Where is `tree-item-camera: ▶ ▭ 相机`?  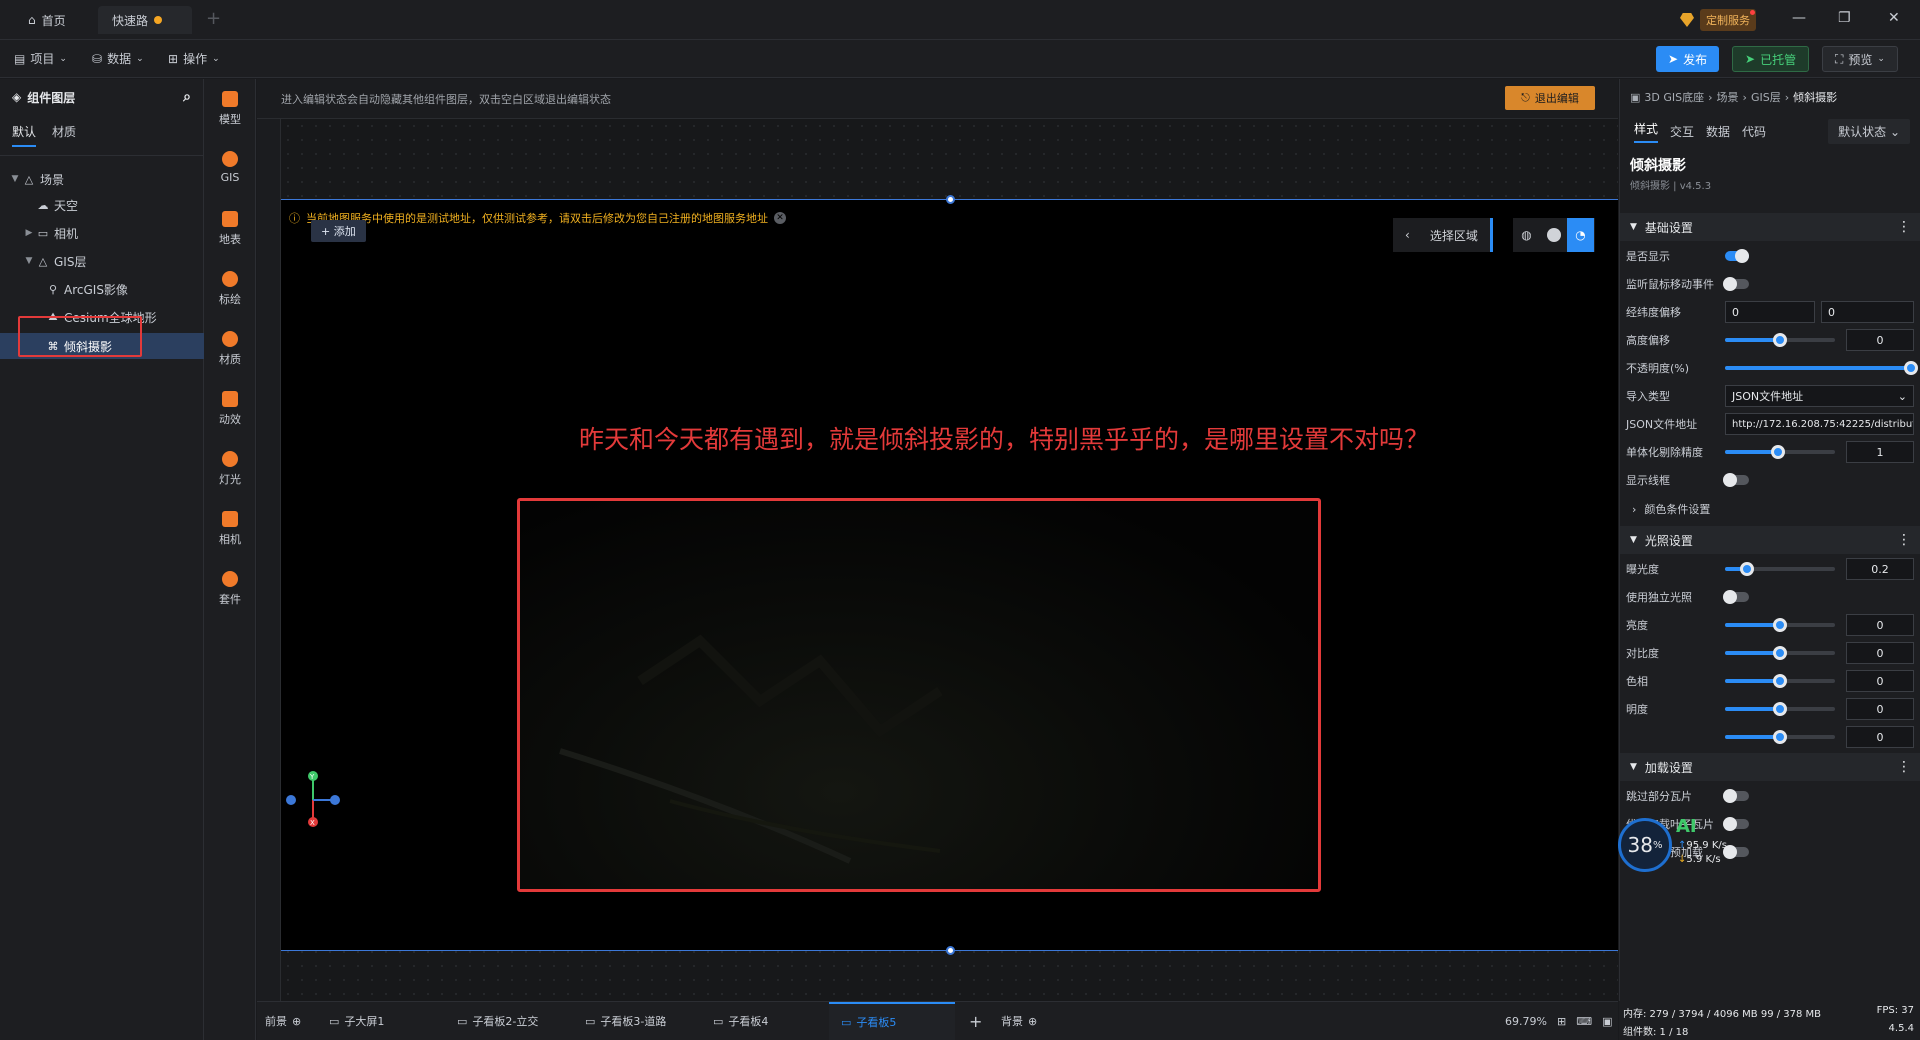
tree-item-camera: ▶ ▭ 相机 is located at coordinates (102, 233).